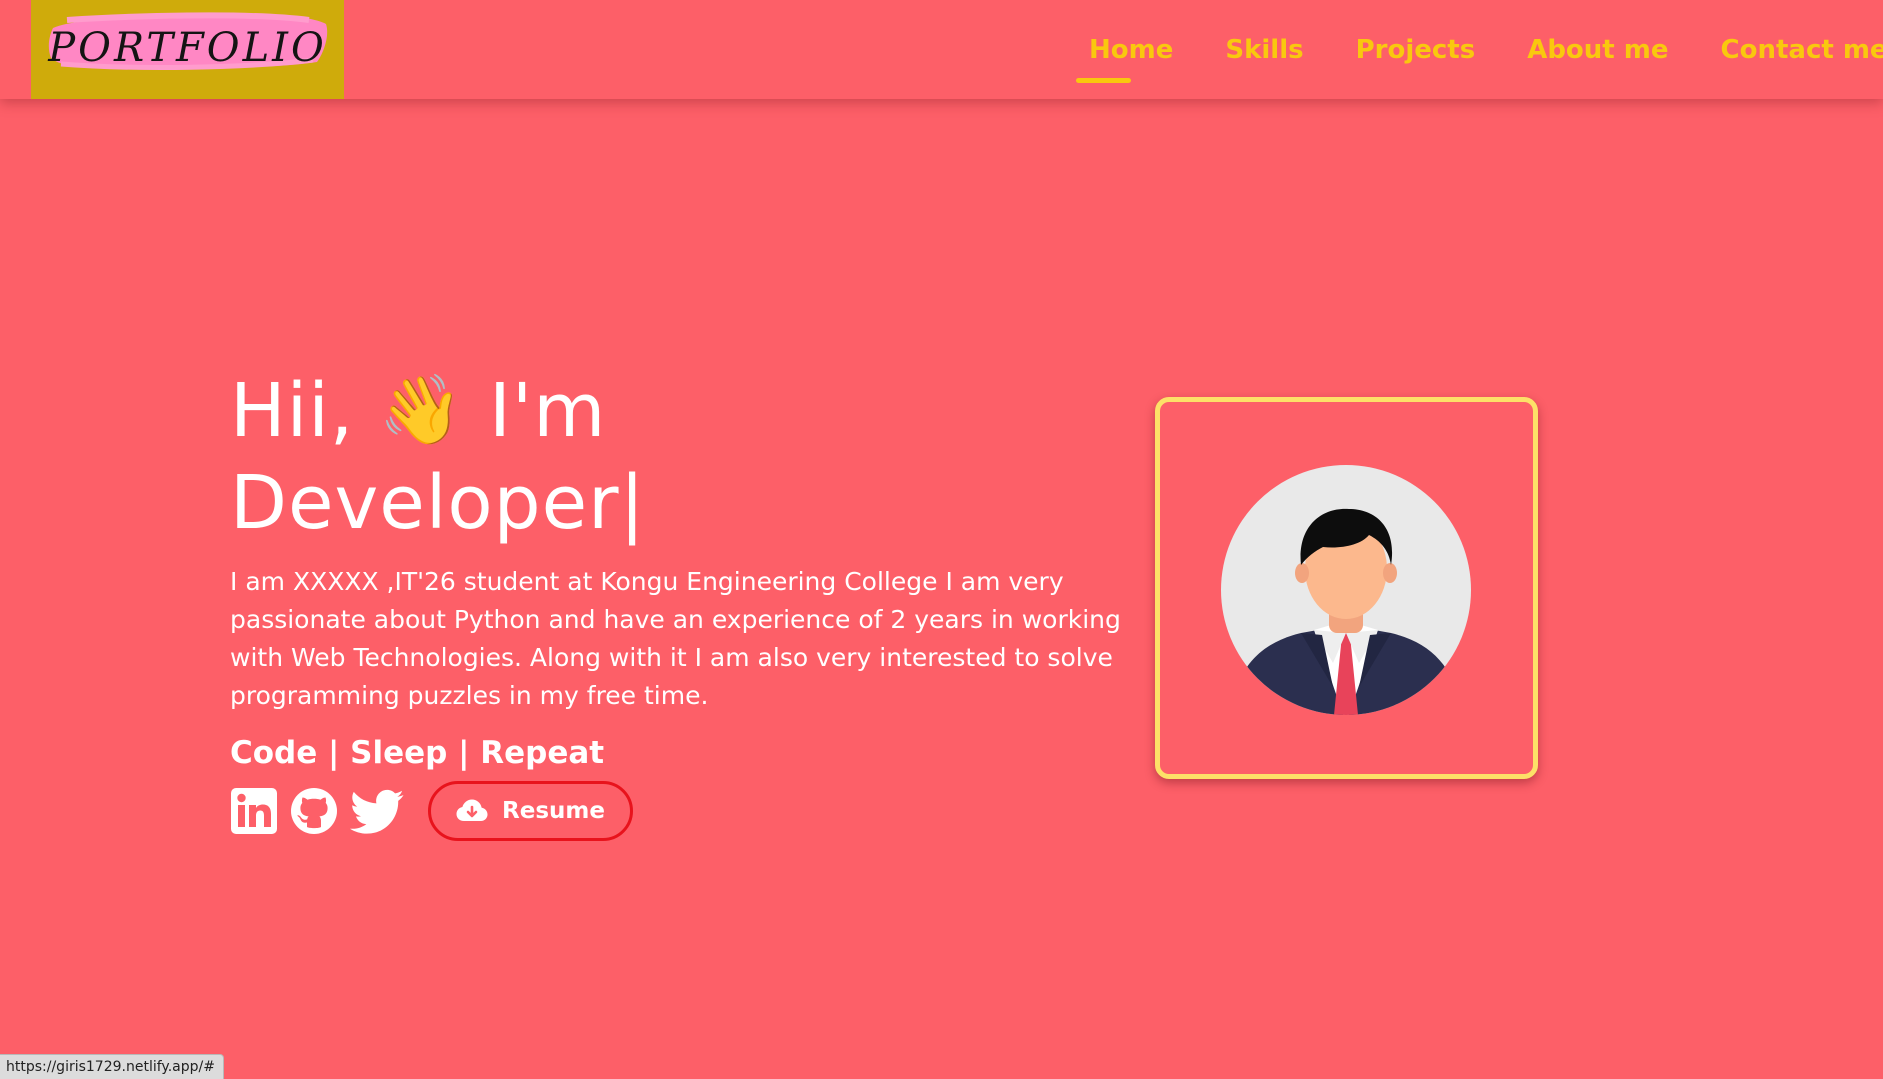 Image resolution: width=1883 pixels, height=1079 pixels. I want to click on nav-skills-label: Skills, so click(1264, 49).